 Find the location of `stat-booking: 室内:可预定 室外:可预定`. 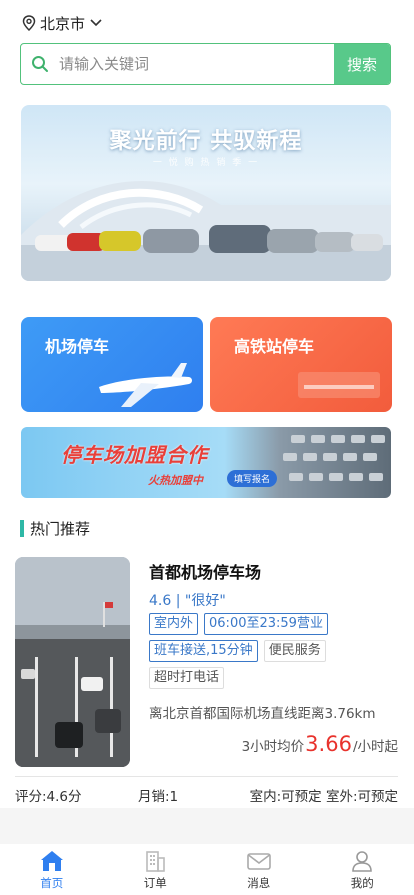

stat-booking: 室内:可预定 室外:可预定 is located at coordinates (323, 797).